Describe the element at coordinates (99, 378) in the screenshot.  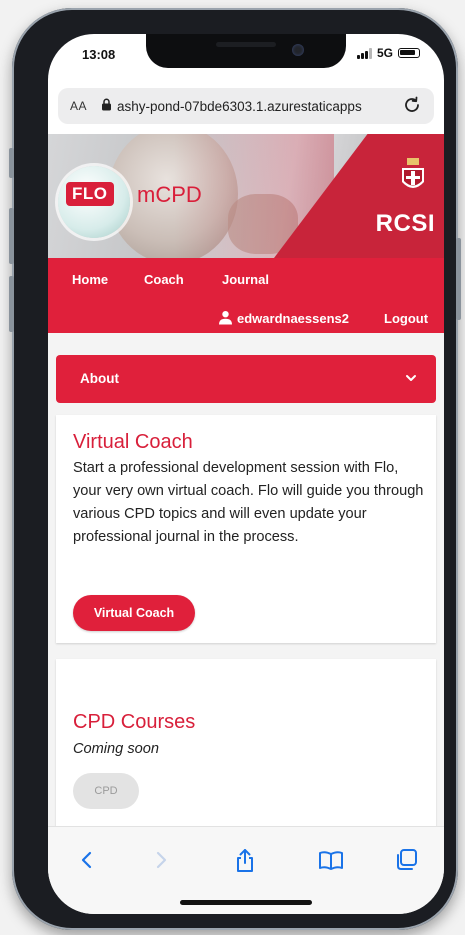
I see `about-label: About` at that location.